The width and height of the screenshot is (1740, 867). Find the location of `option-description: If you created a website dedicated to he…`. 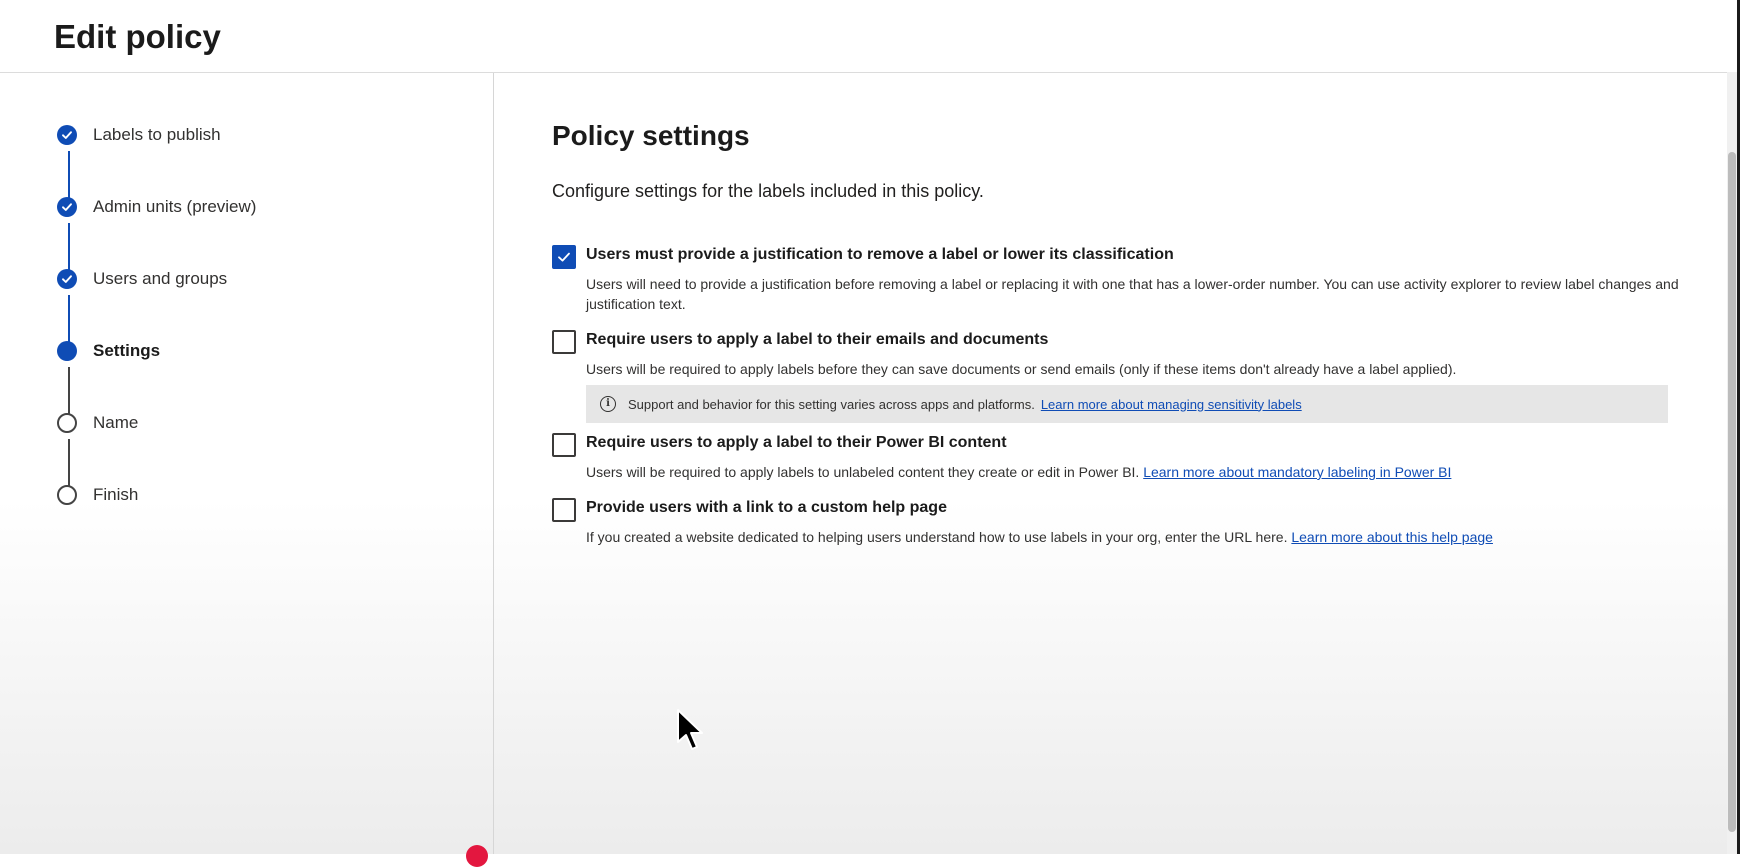

option-description: If you created a website dedicated to he… is located at coordinates (1141, 537).